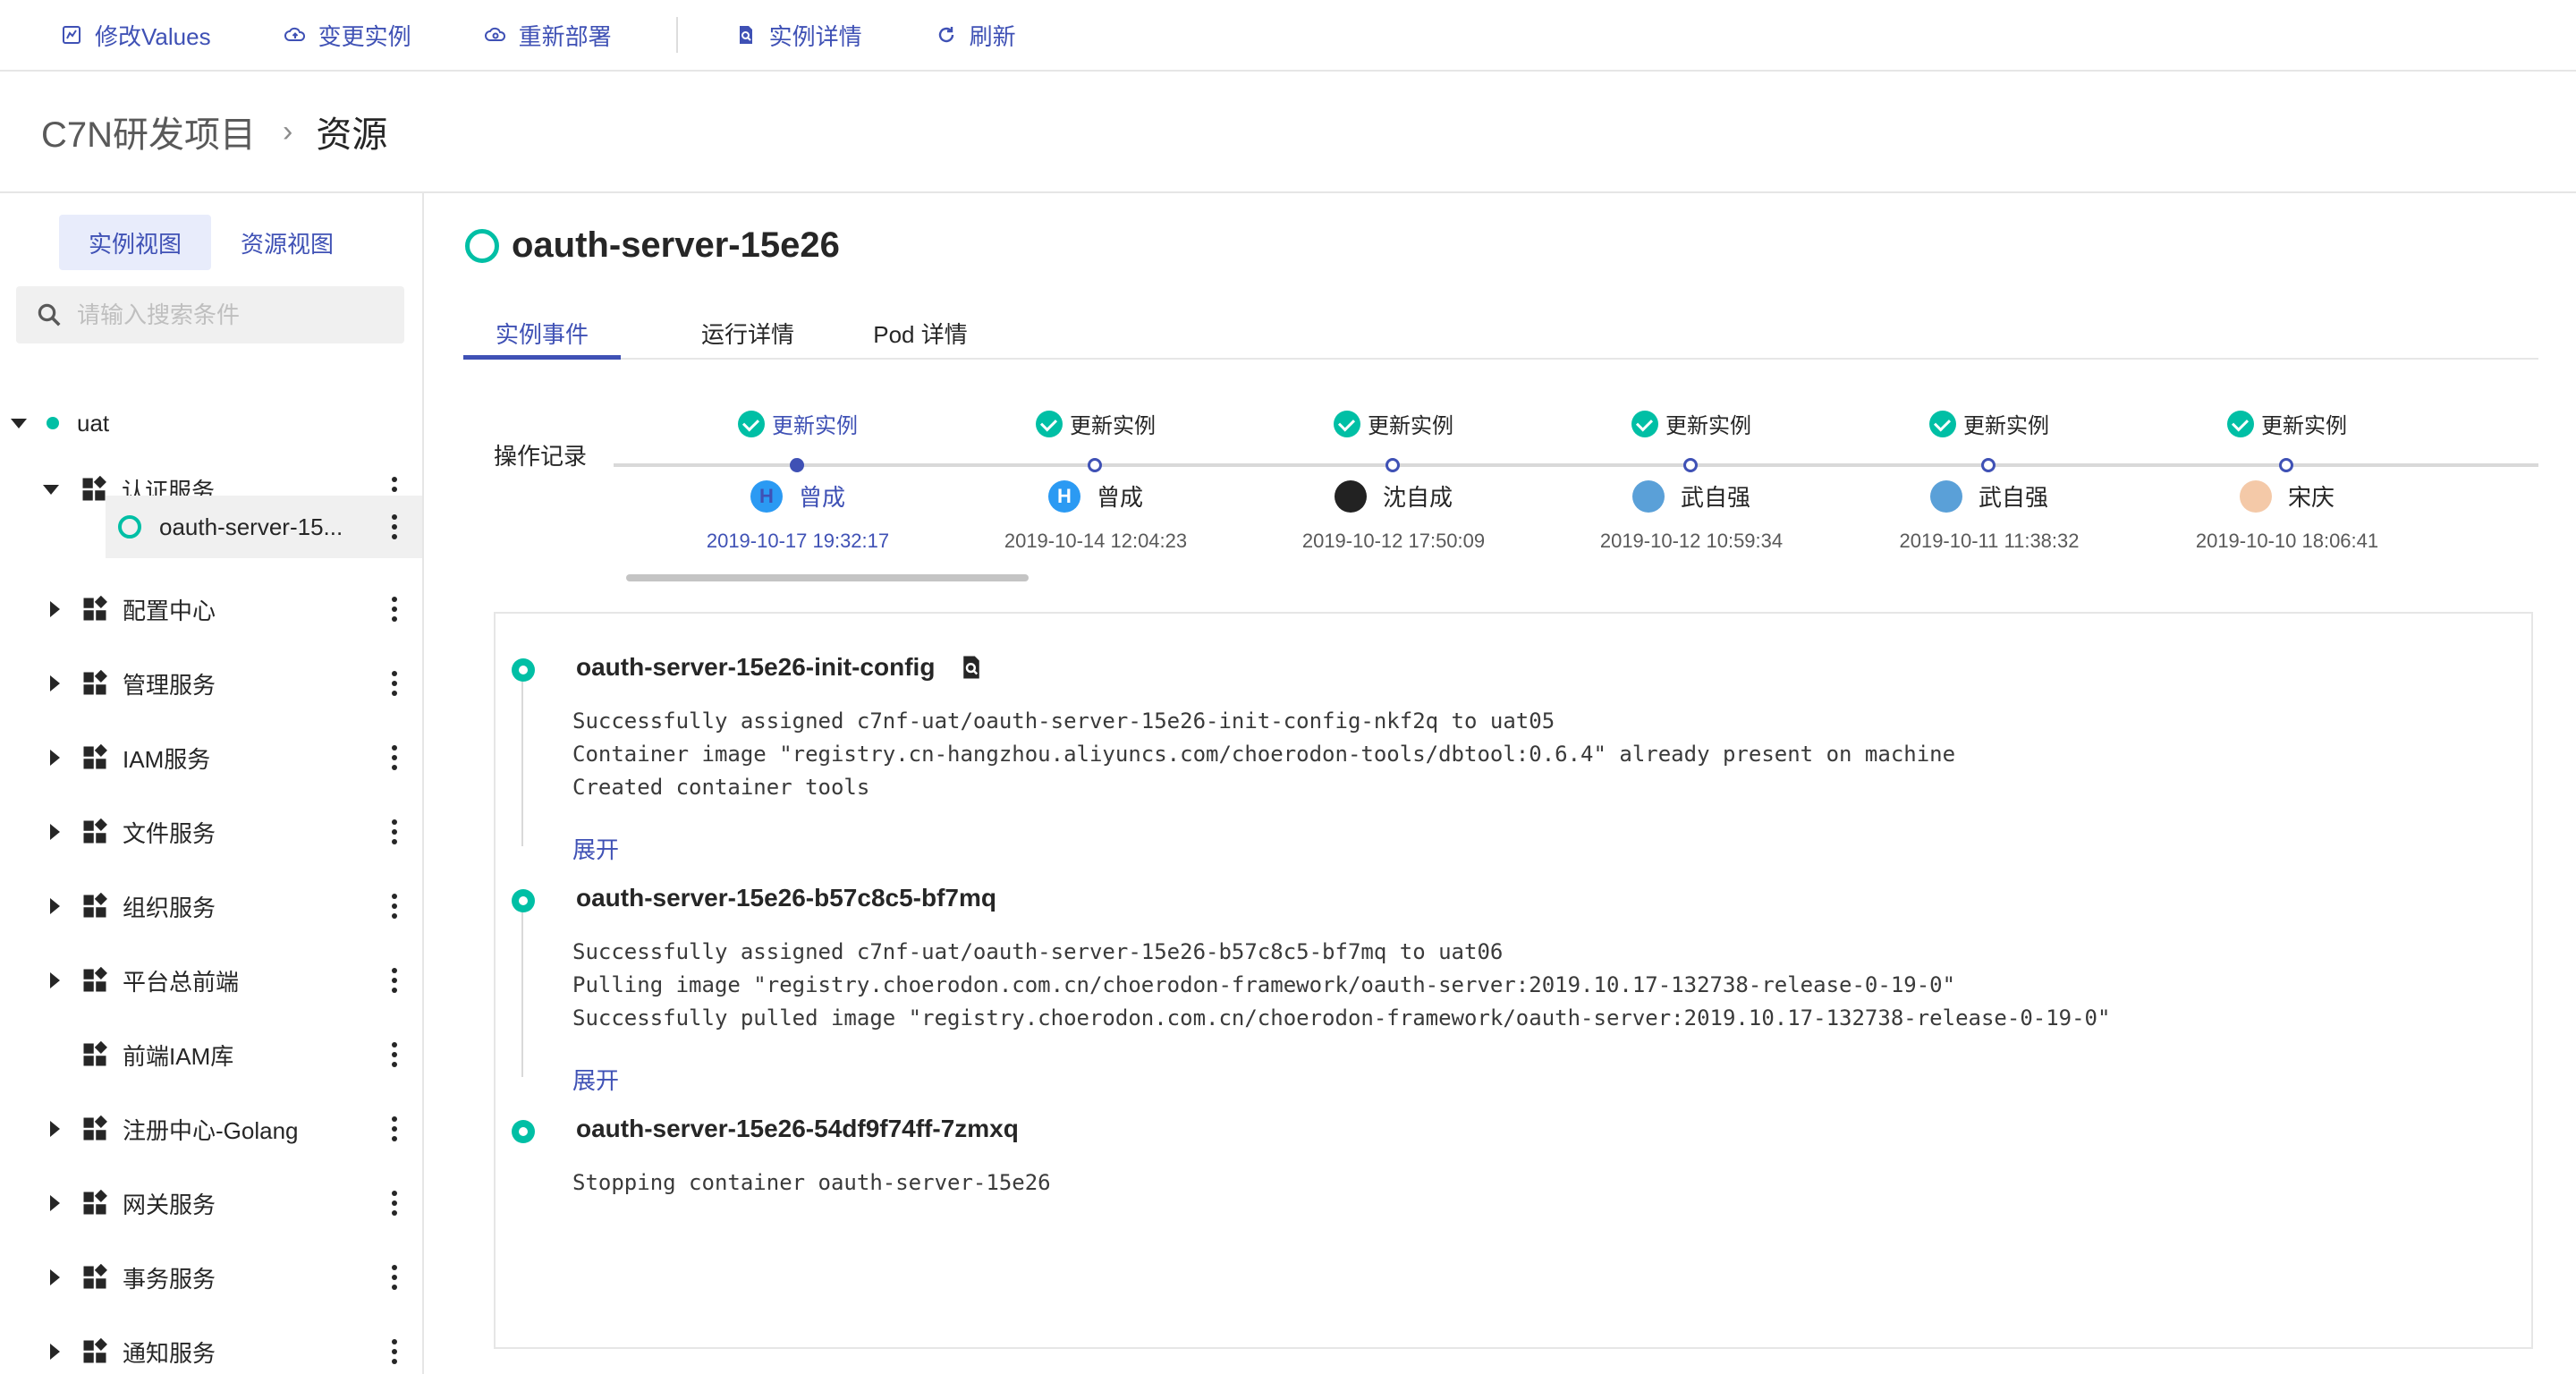  I want to click on change-instance-label: 变更实例, so click(364, 36).